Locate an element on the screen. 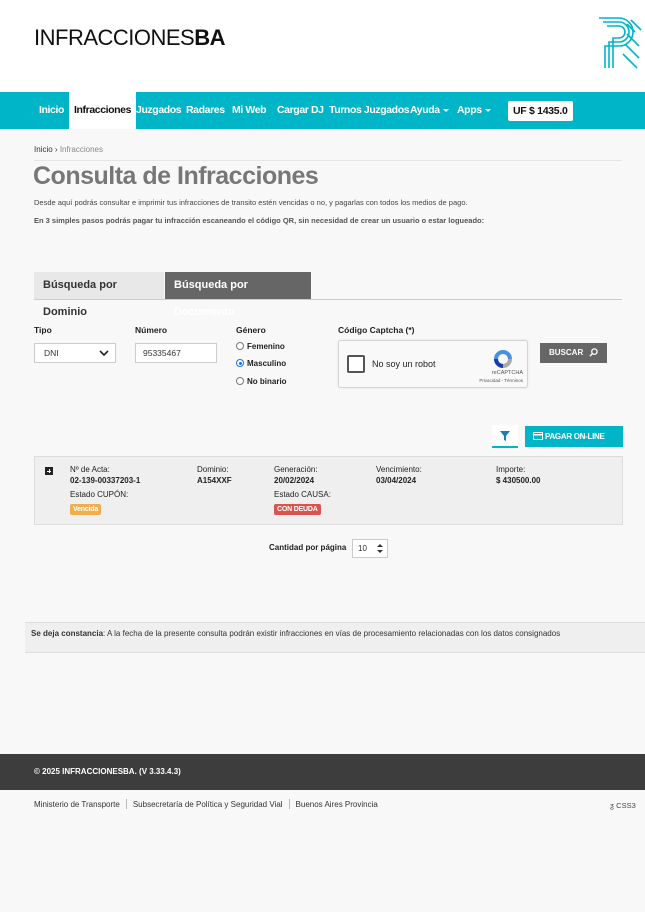  acta-value: 02-139-00337203-1 is located at coordinates (105, 480).